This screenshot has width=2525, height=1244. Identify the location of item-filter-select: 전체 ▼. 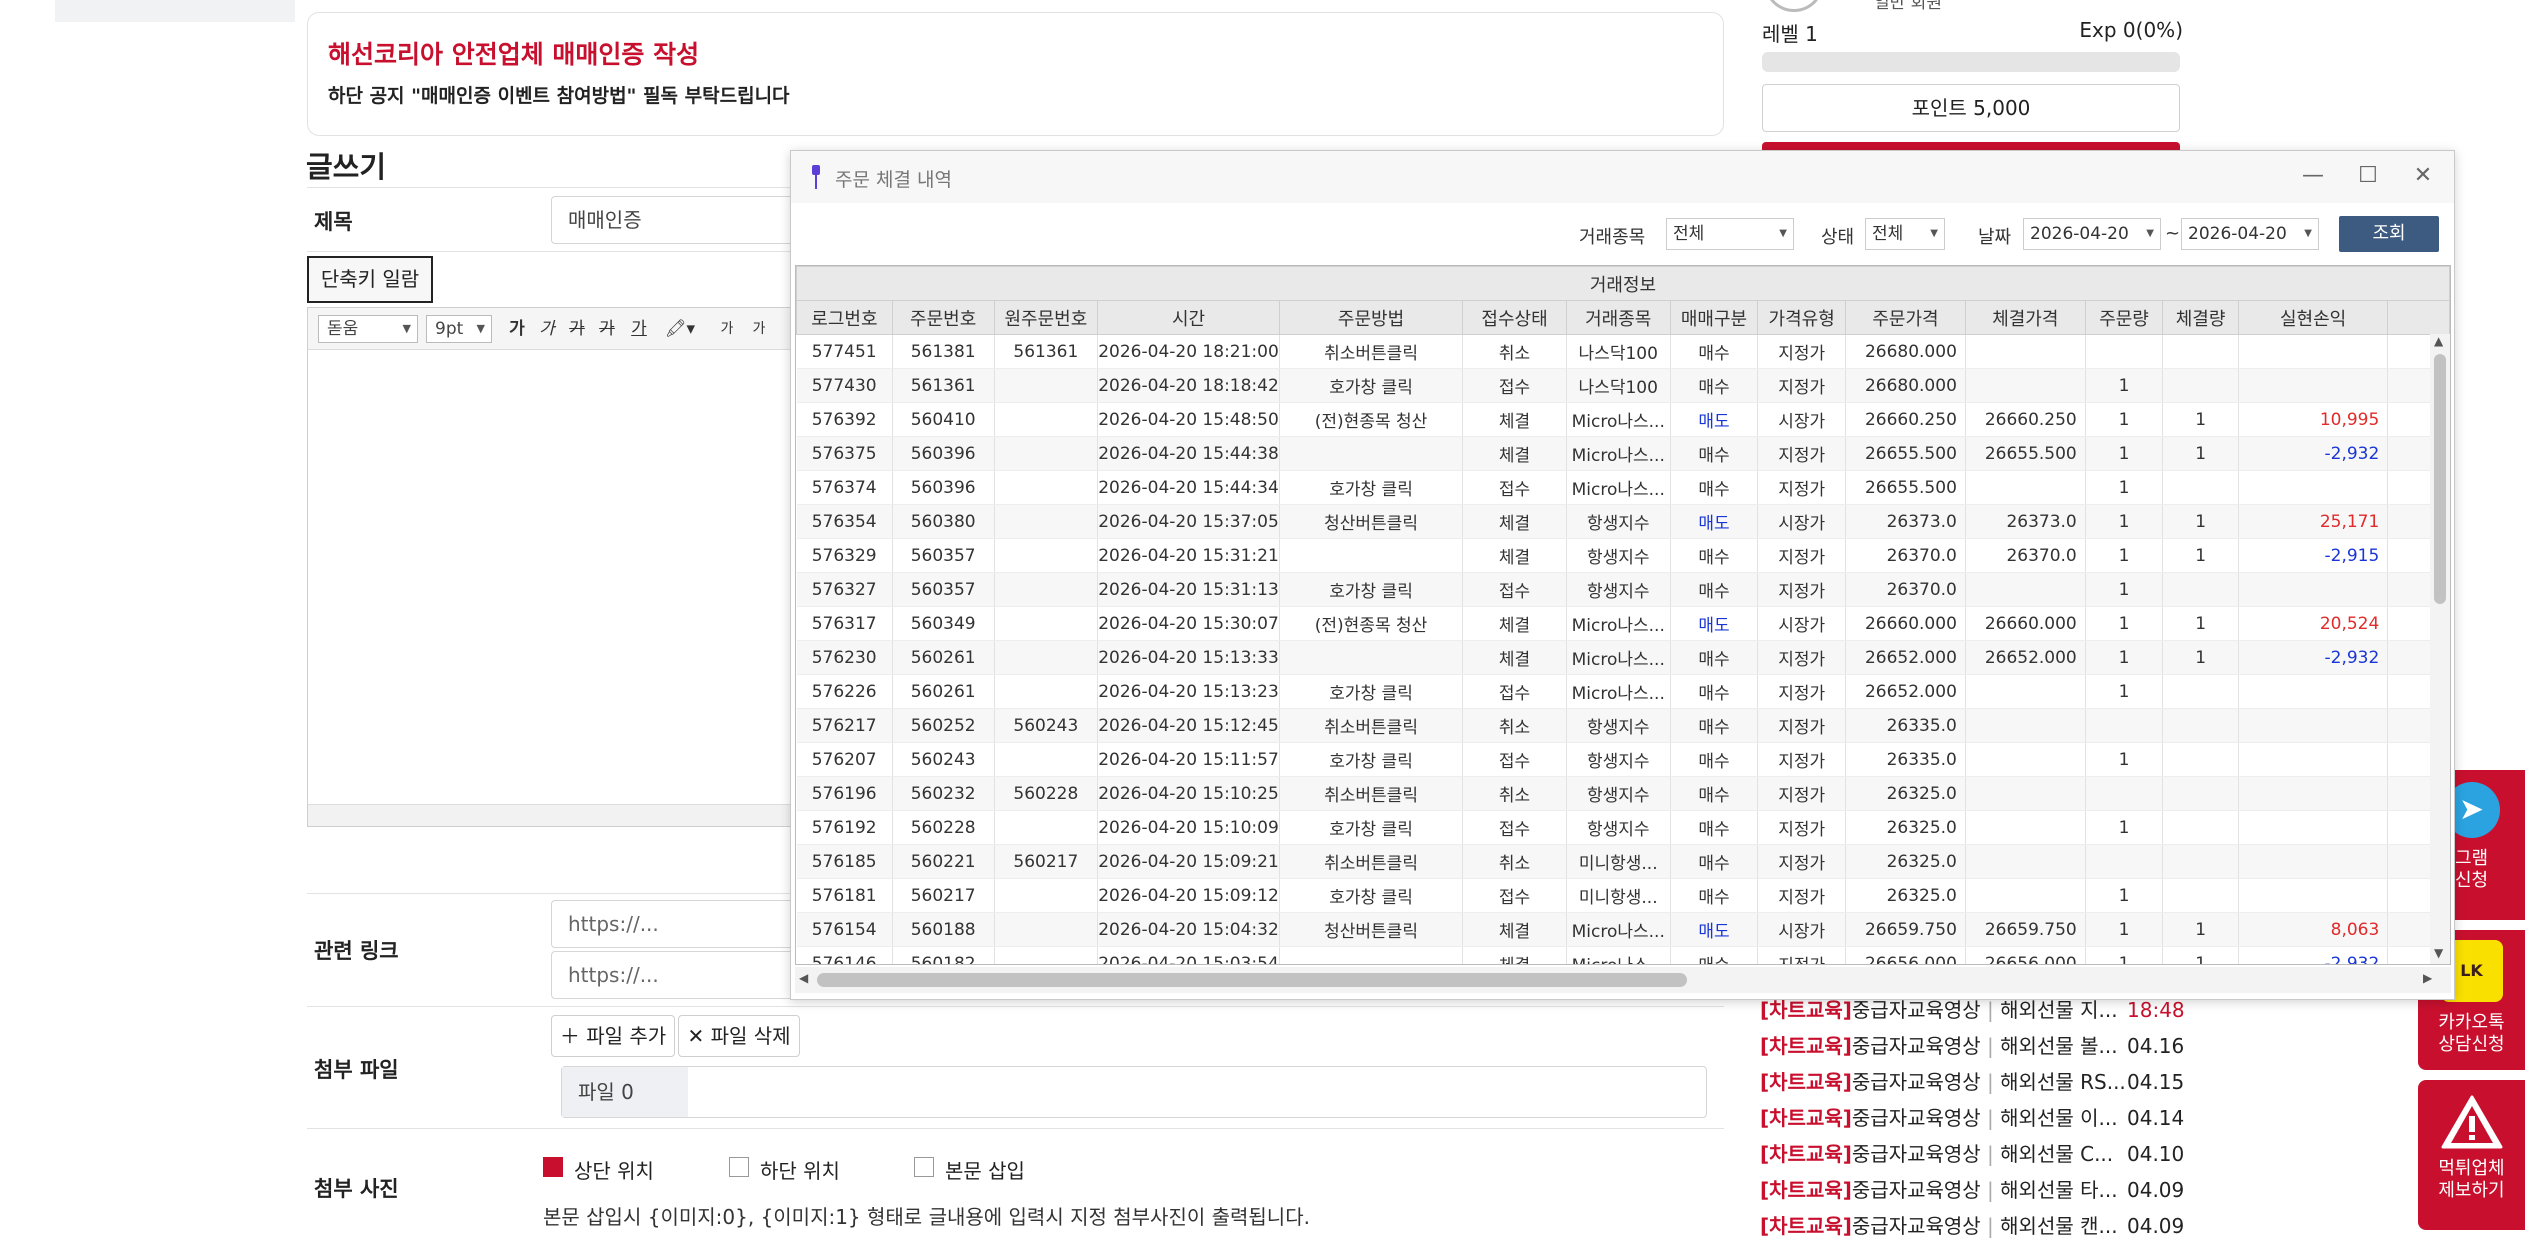
(1730, 234).